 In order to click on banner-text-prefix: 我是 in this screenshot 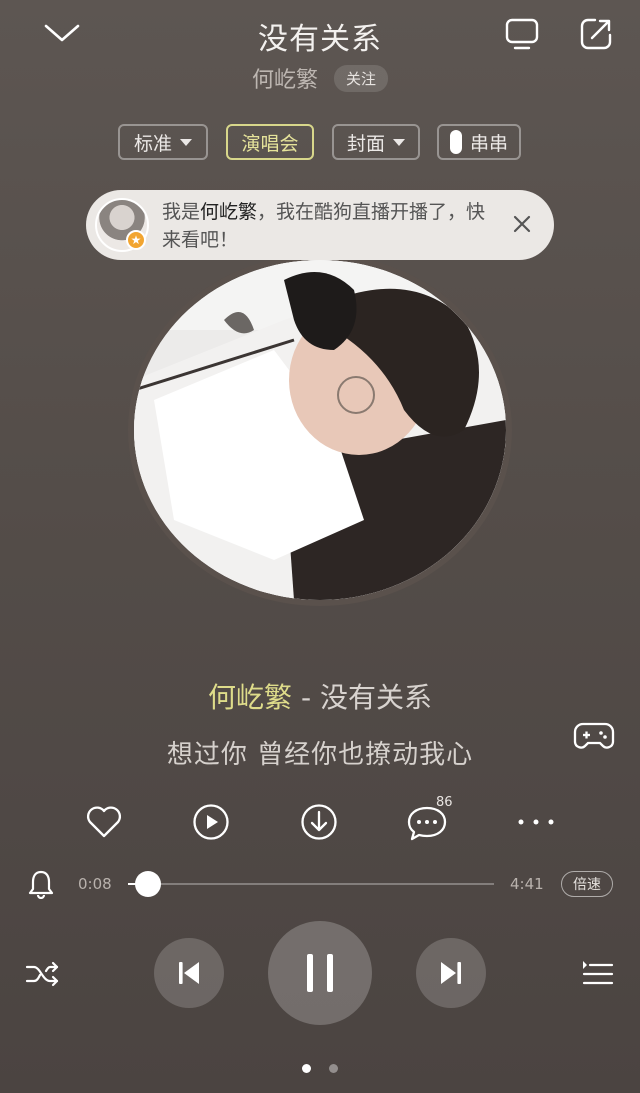, I will do `click(181, 212)`.